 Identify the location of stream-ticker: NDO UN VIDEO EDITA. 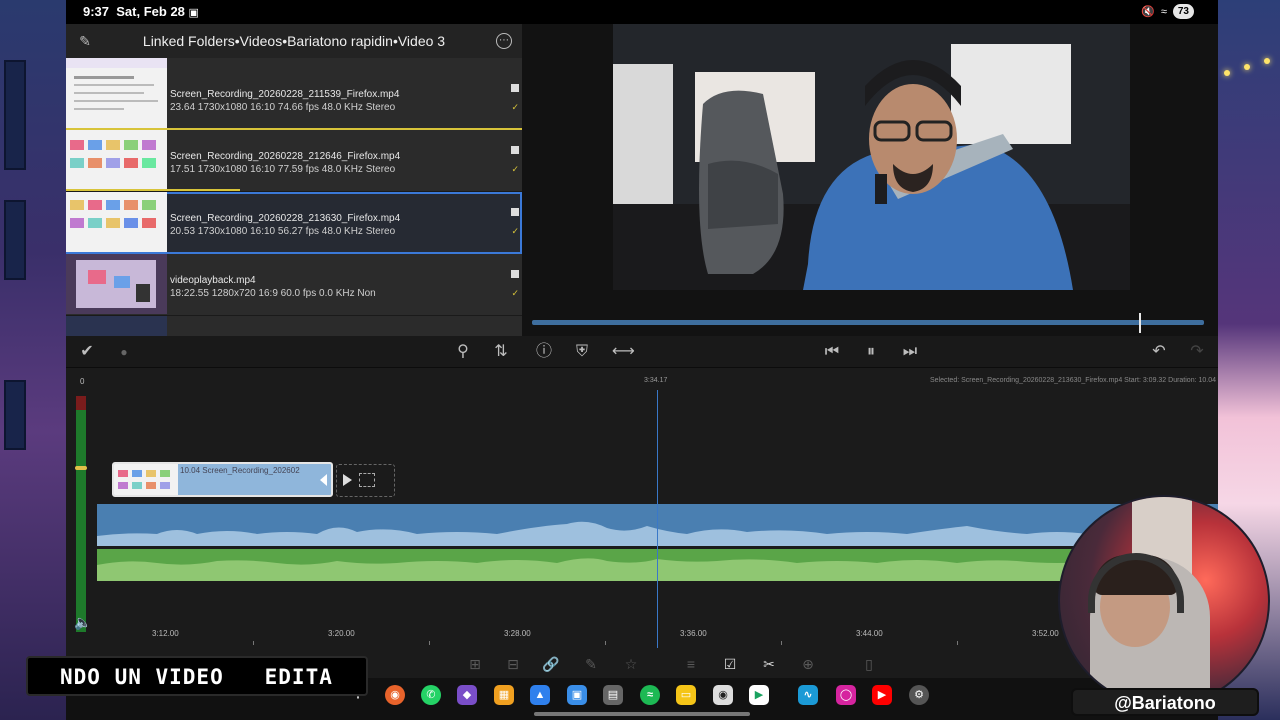
(197, 676).